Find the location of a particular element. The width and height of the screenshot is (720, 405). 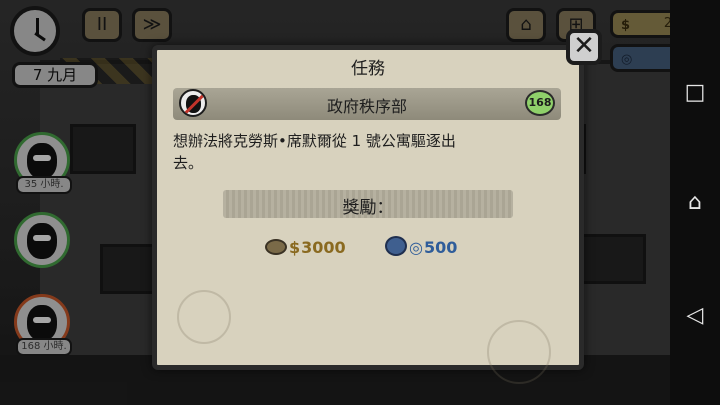

mission-header: 政府秩序部 168 is located at coordinates (367, 104).